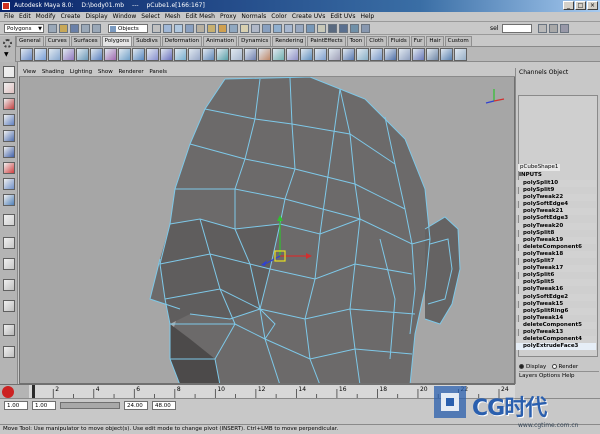  I want to click on menu-proxy: Proxy, so click(228, 16).